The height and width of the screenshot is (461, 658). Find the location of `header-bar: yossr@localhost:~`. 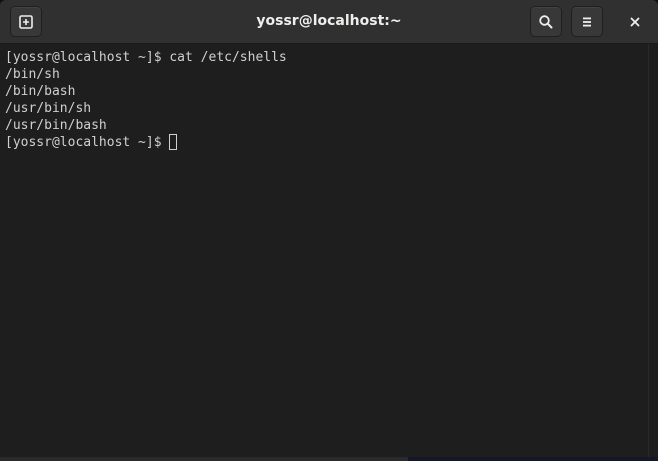

header-bar: yossr@localhost:~ is located at coordinates (329, 22).